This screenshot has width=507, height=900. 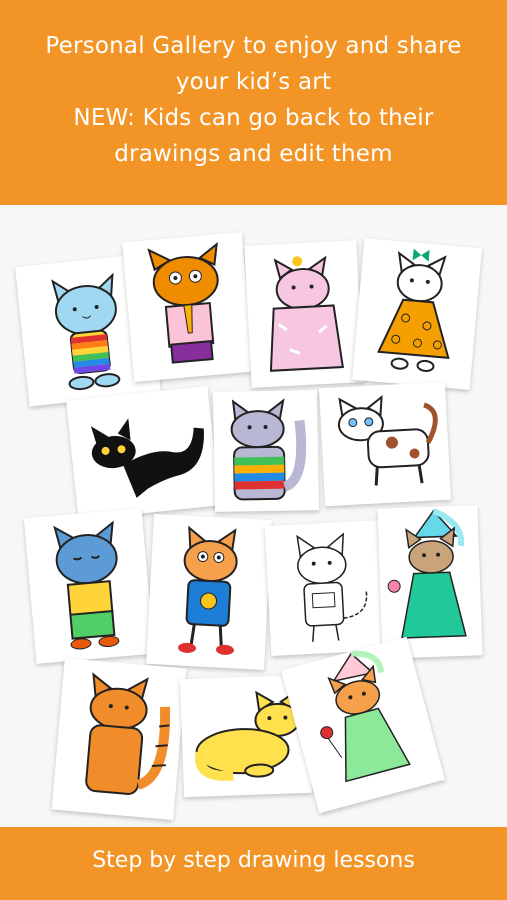 I want to click on footer-label: Step by step drawing lessons, so click(x=253, y=860).